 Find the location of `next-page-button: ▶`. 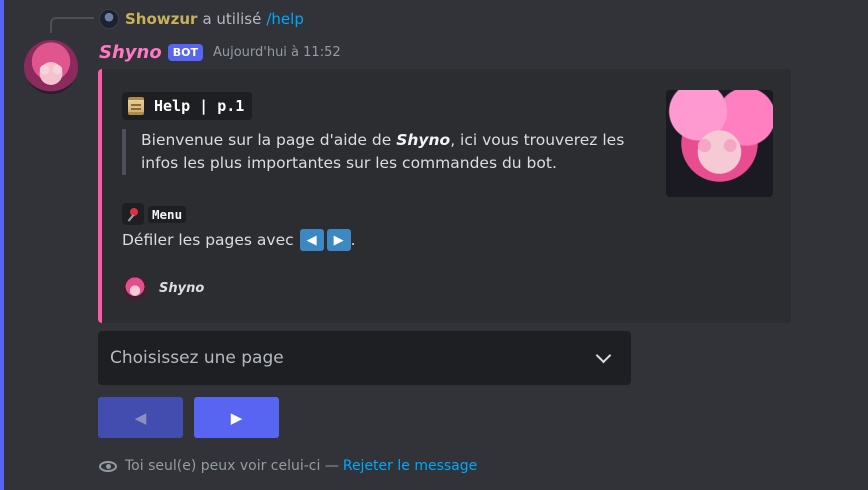

next-page-button: ▶ is located at coordinates (236, 417).